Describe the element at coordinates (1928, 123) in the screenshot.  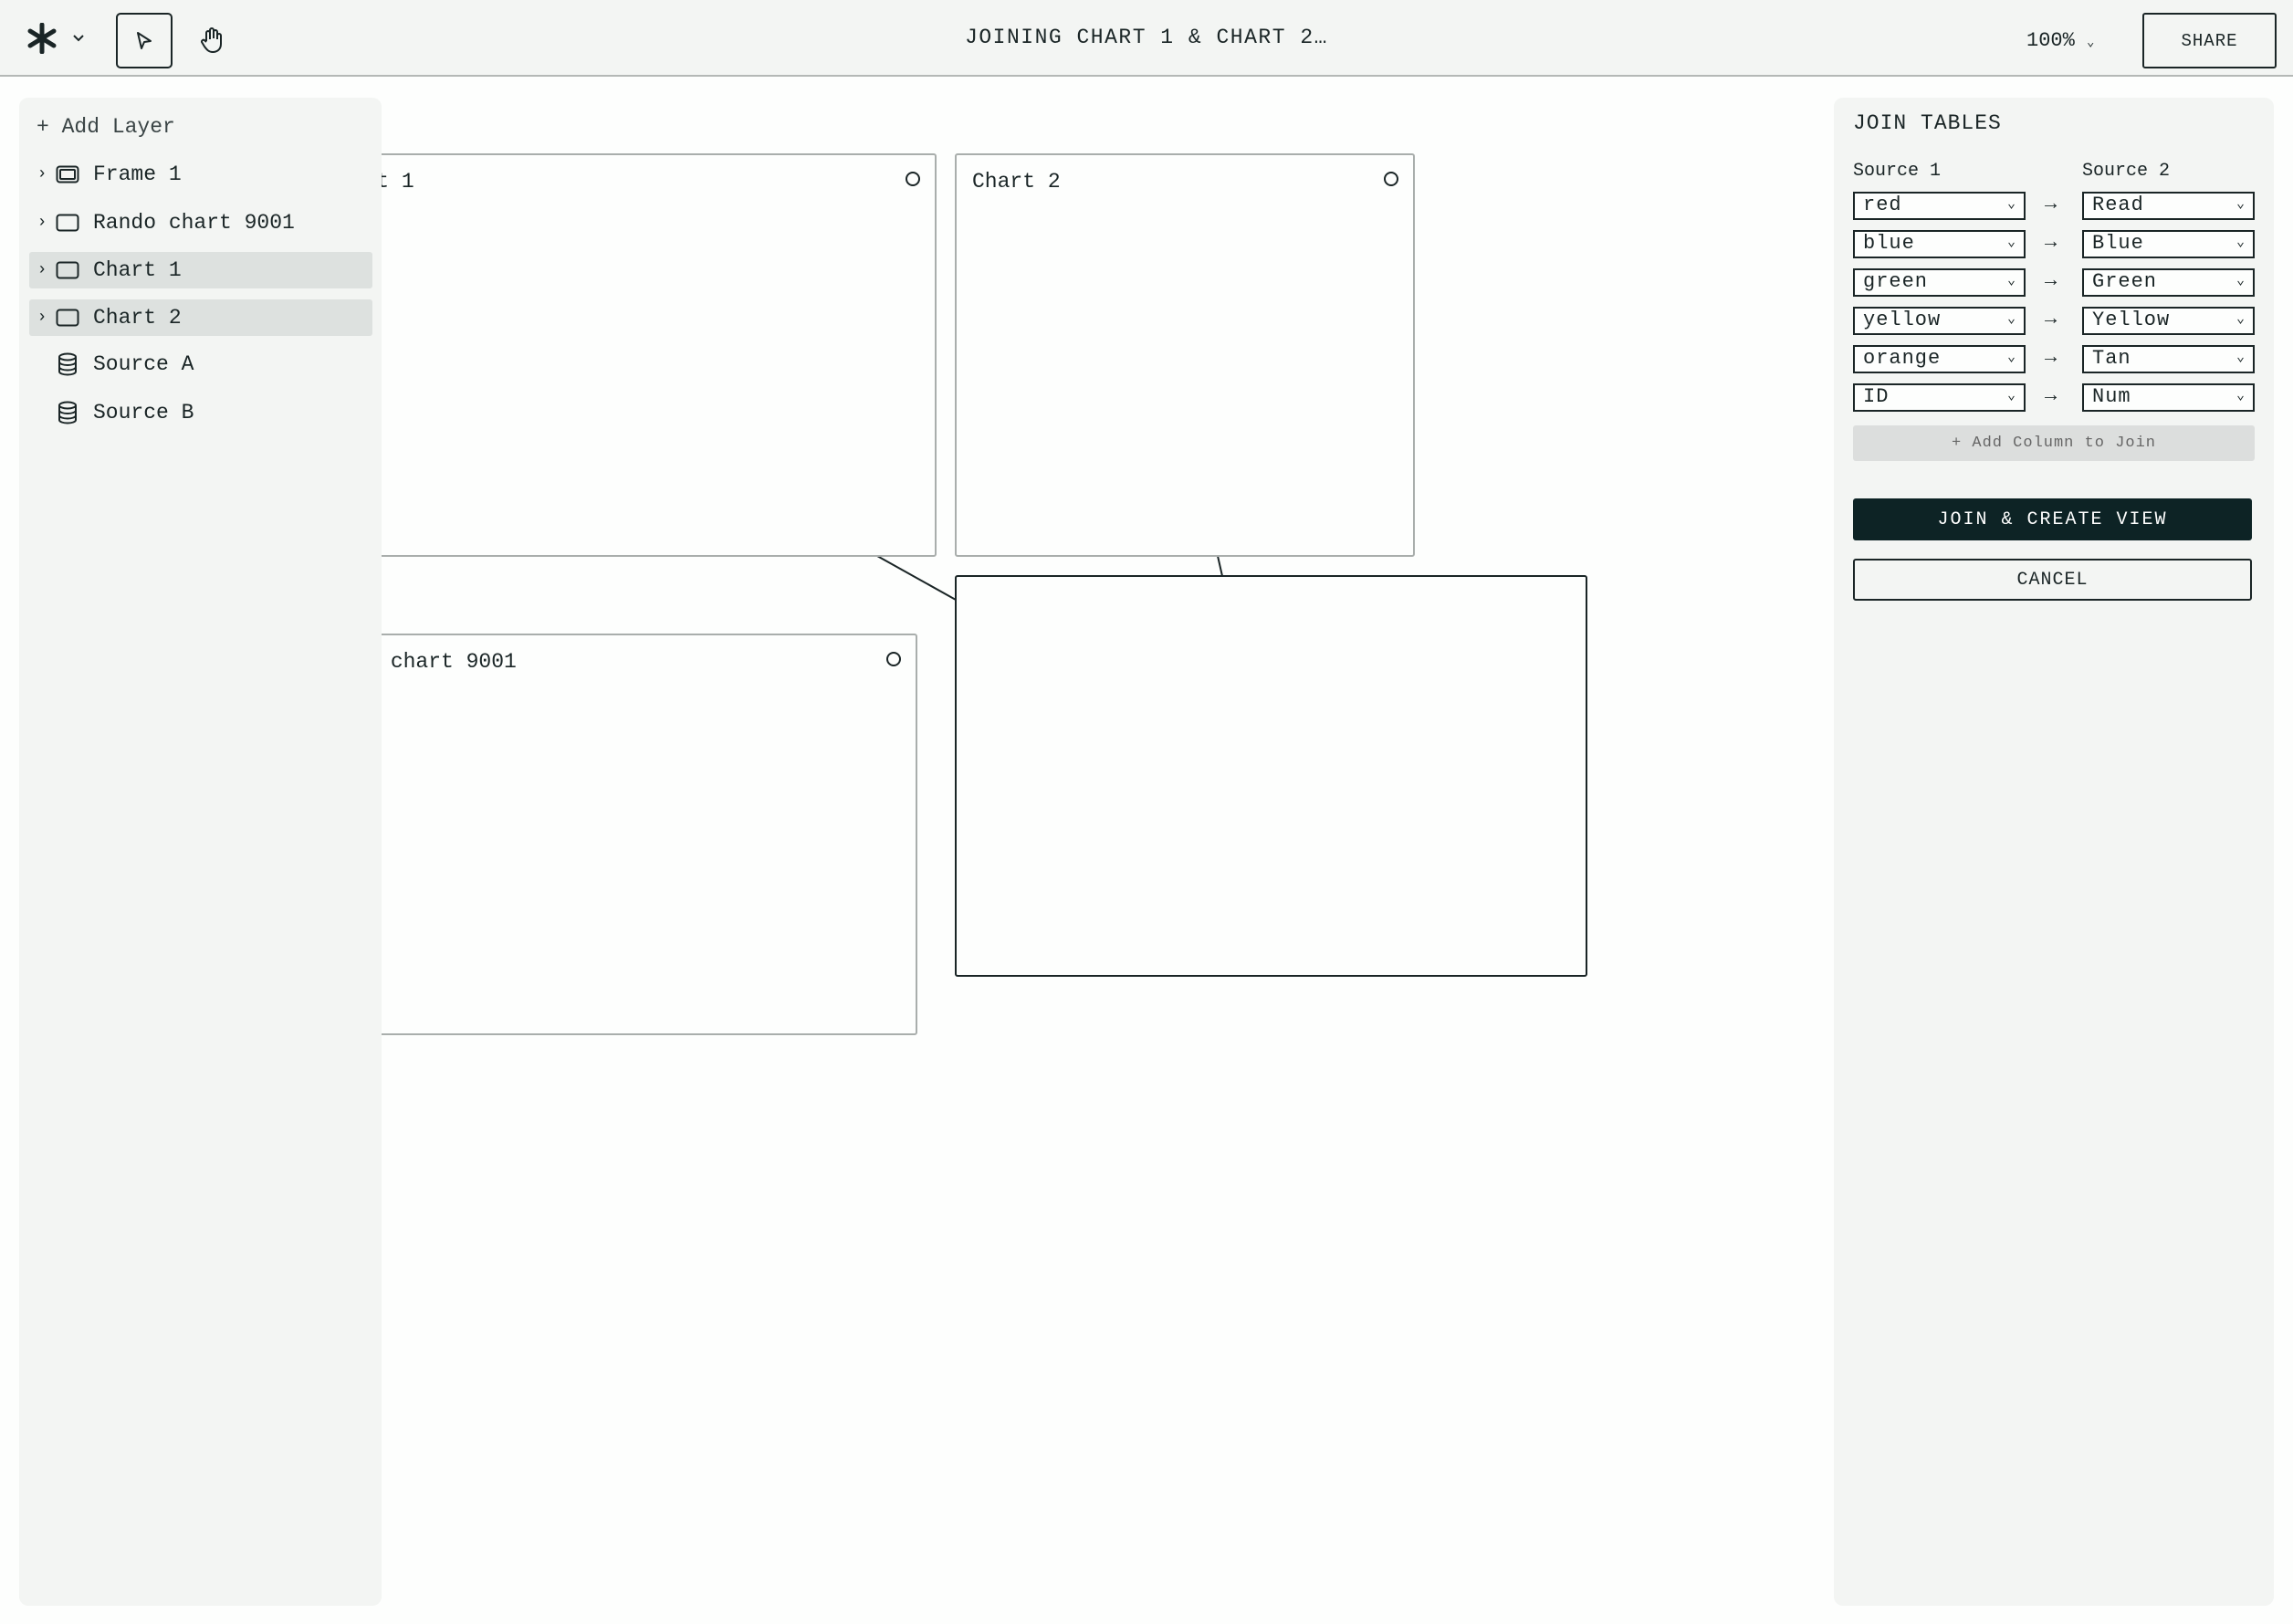
I see `panel-title: JOIN TABLES` at that location.